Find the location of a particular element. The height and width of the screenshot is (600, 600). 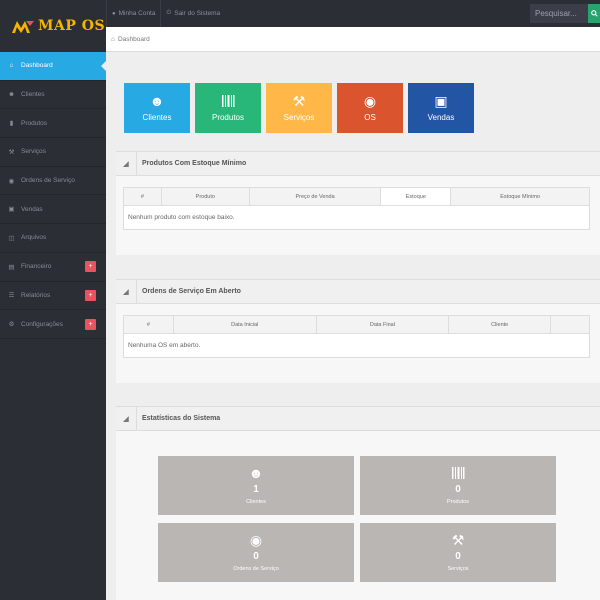

power-icon: ⏻ is located at coordinates (169, 13).